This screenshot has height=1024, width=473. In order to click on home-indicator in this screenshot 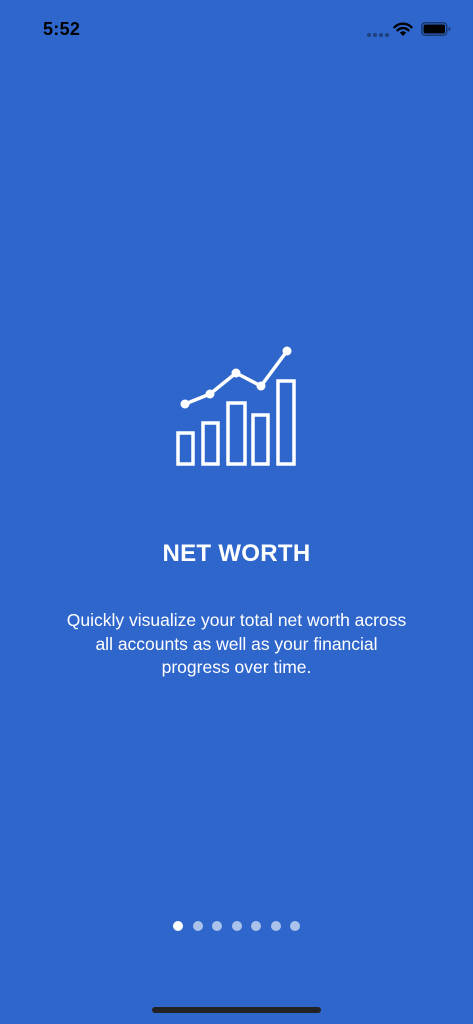, I will do `click(236, 1010)`.